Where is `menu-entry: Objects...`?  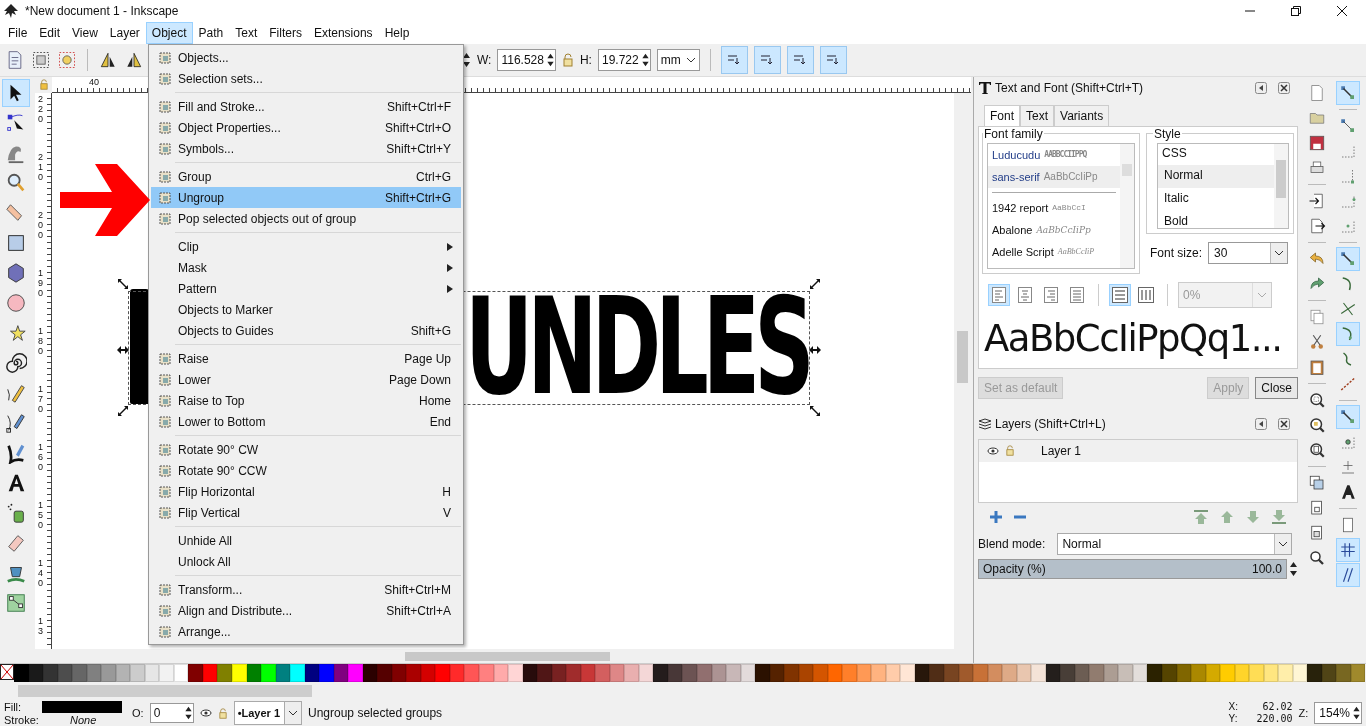 menu-entry: Objects... is located at coordinates (306, 57).